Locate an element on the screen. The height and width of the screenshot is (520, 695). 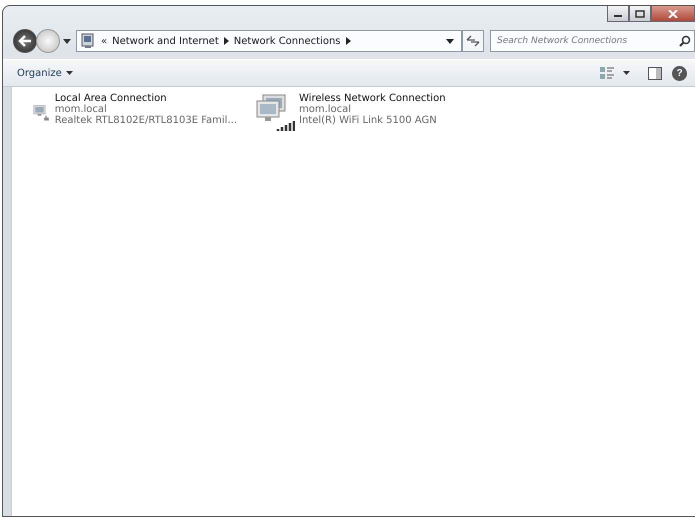
overflow-chevron: « is located at coordinates (104, 41).